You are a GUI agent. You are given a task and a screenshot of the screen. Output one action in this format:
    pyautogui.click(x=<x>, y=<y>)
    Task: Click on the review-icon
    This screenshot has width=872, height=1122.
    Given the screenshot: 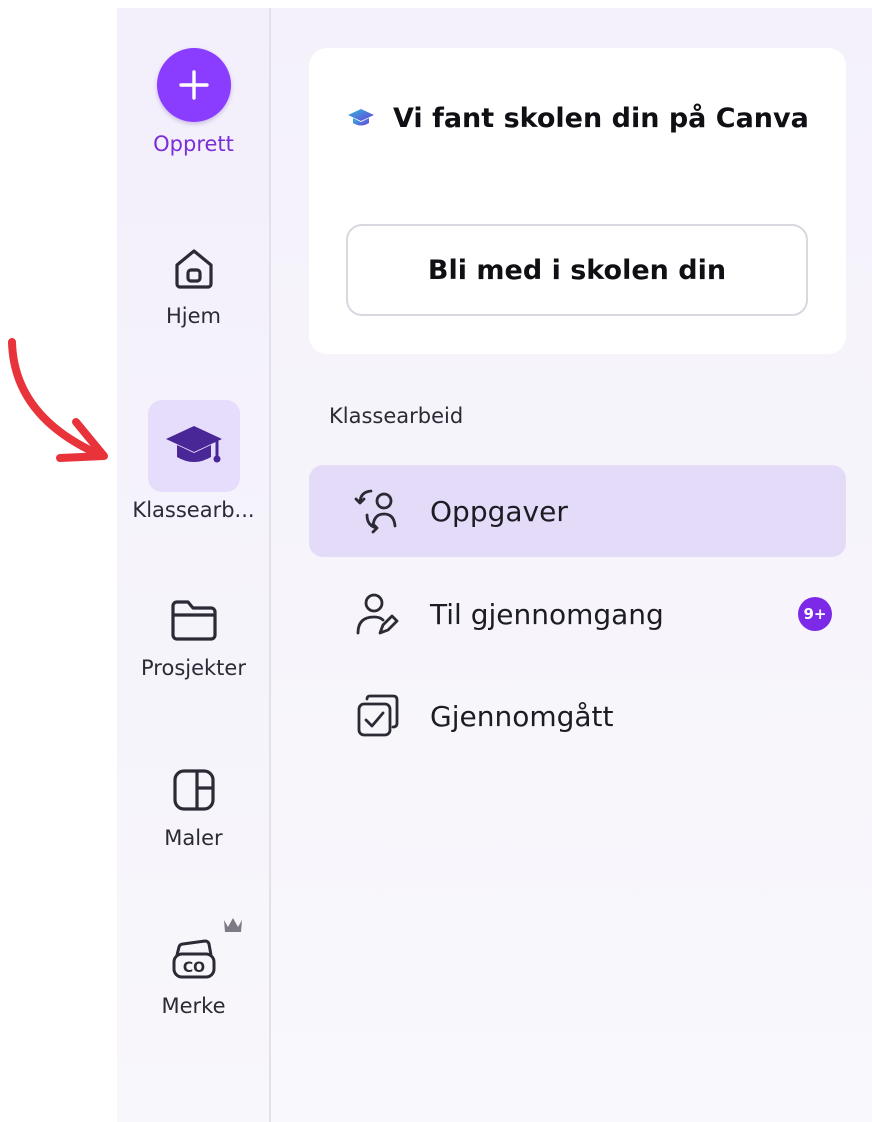 What is the action you would take?
    pyautogui.click(x=378, y=614)
    